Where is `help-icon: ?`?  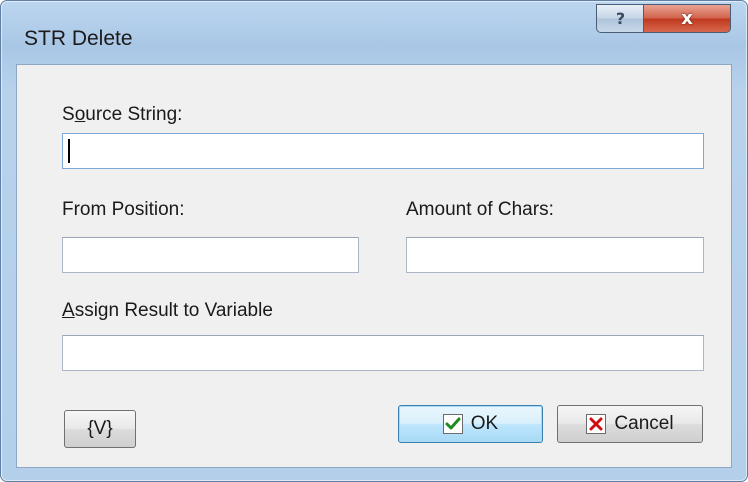
help-icon: ? is located at coordinates (620, 18).